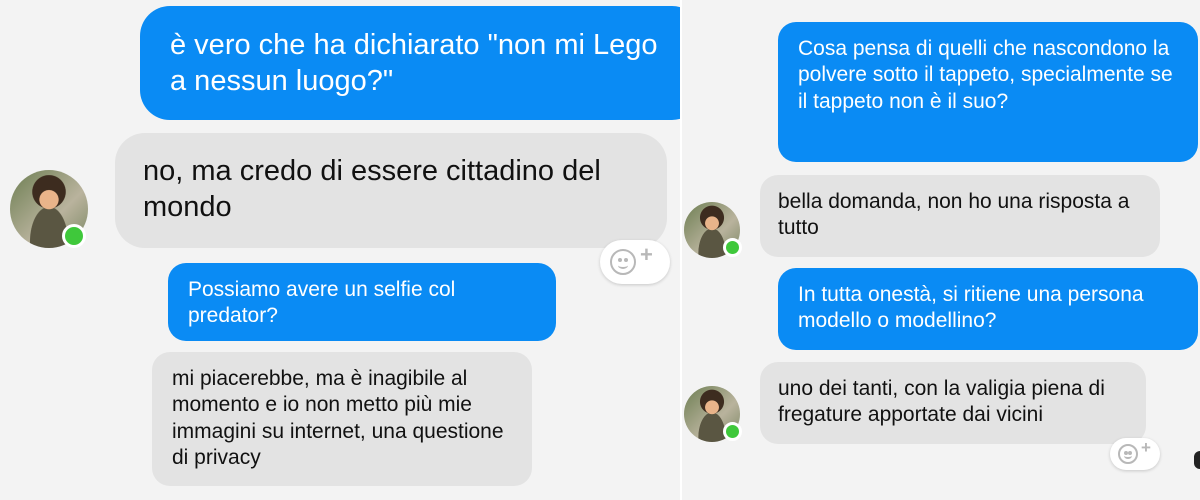 The image size is (1200, 500). Describe the element at coordinates (322, 303) in the screenshot. I see `message-text: Possiamo avere un selfie col predator?` at that location.